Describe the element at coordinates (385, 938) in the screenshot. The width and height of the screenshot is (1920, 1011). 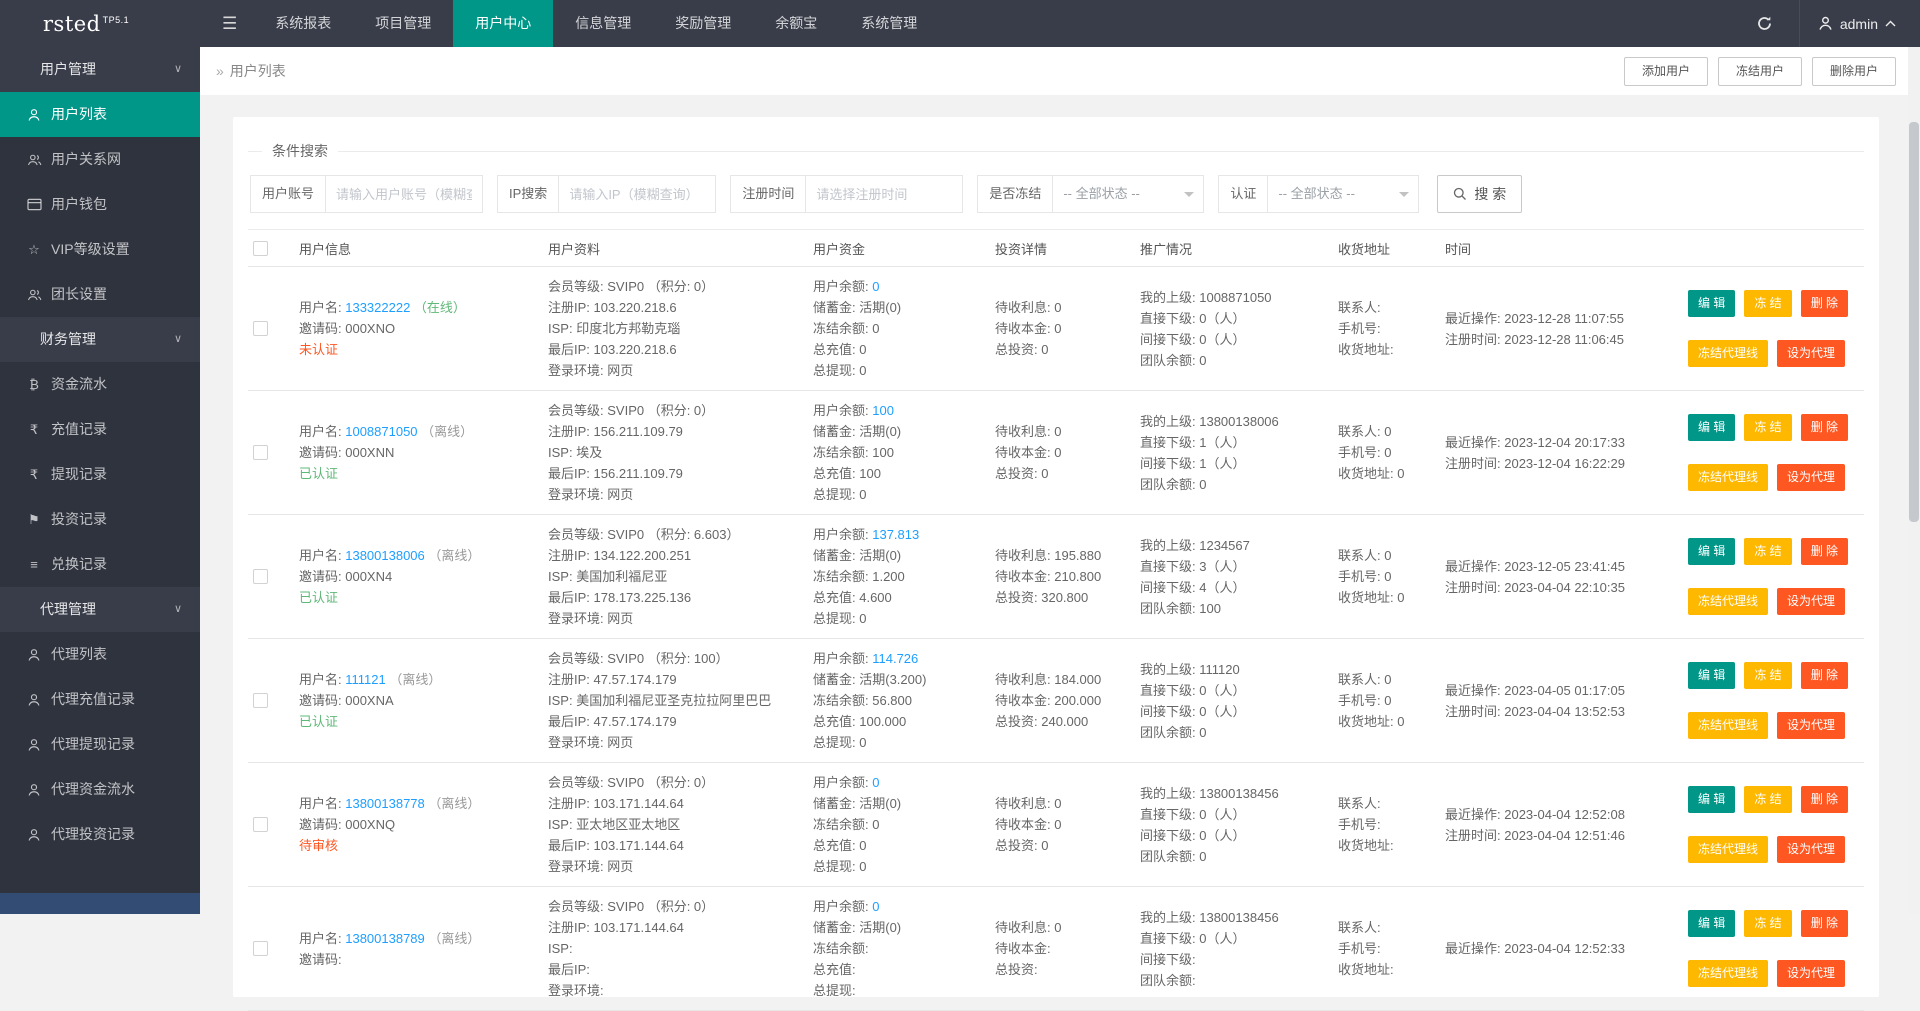
I see `username-link: 13800138789` at that location.